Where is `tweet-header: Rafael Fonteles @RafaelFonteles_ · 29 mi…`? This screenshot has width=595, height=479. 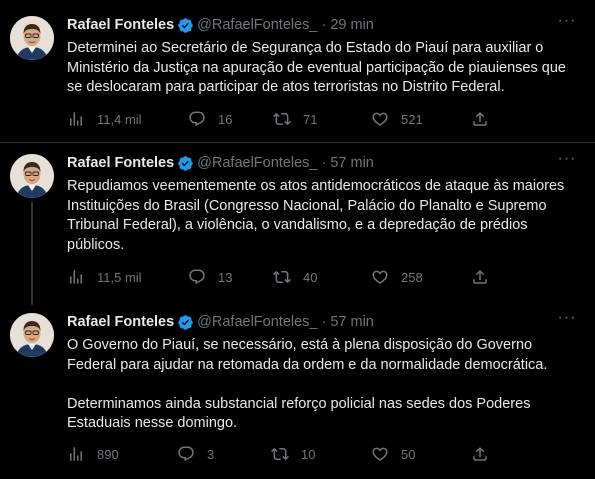
tweet-header: Rafael Fonteles @RafaelFonteles_ · 29 mi… is located at coordinates (220, 25).